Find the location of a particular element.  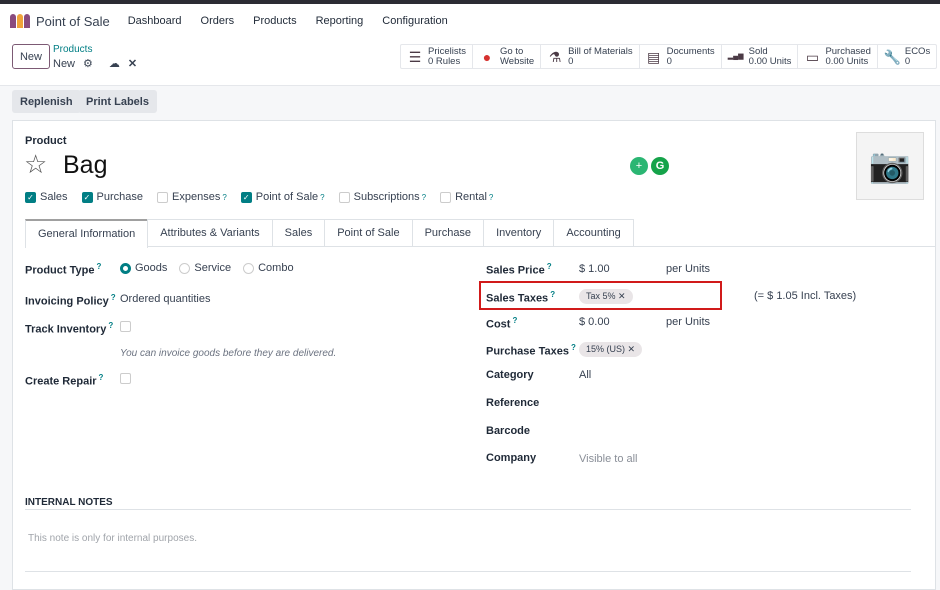

smart-button-title: Bill of Materials is located at coordinates (600, 51).